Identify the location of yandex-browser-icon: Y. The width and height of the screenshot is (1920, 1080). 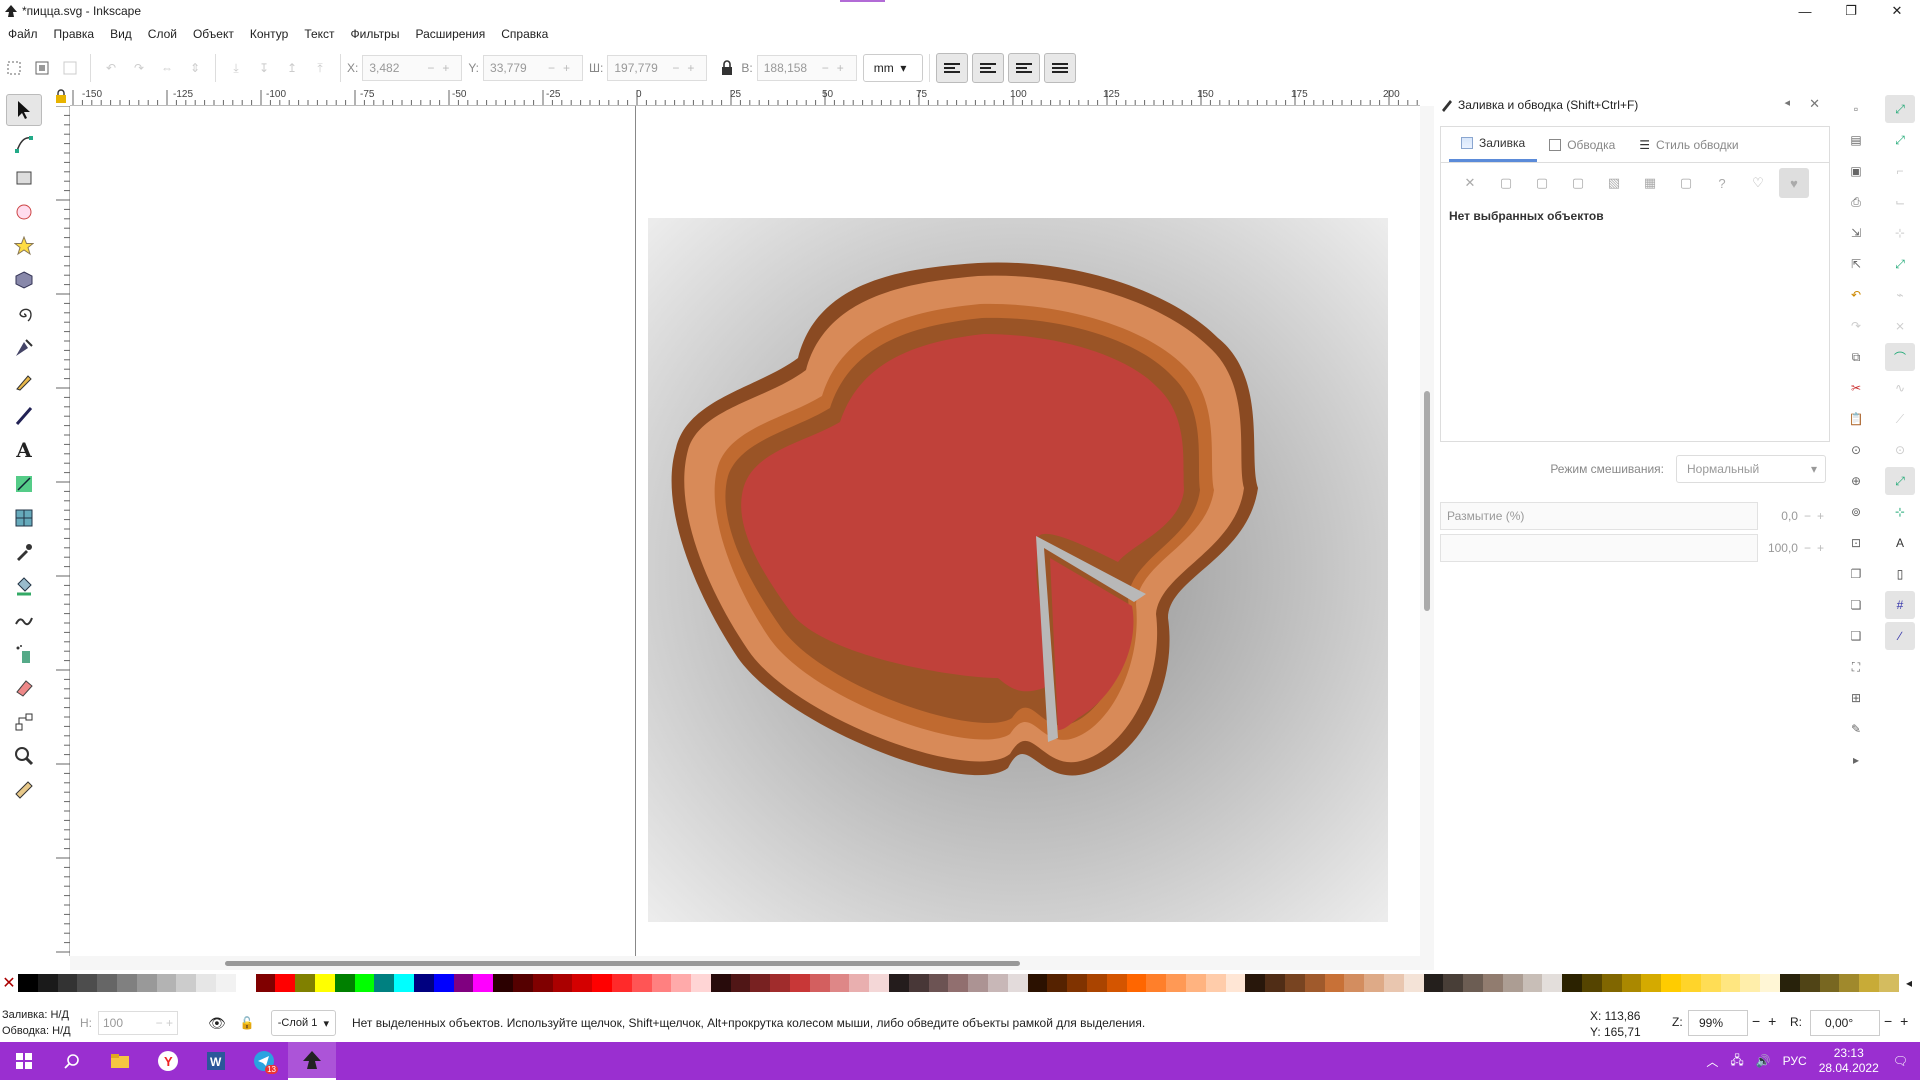
(168, 1061).